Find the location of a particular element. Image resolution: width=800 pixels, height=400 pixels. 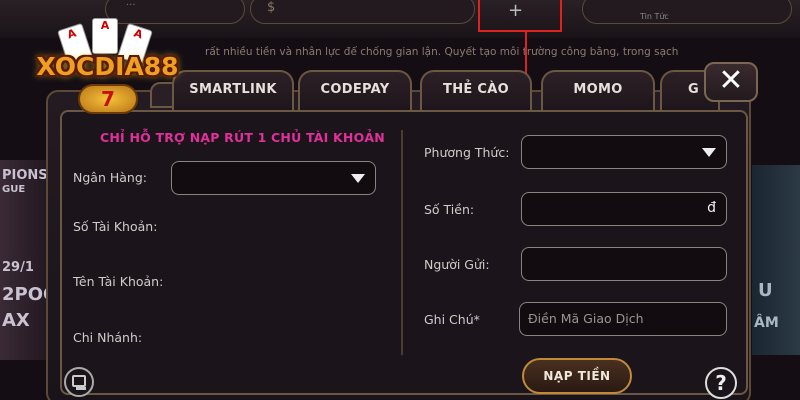

note-label: Ghi Chú* is located at coordinates (452, 319).